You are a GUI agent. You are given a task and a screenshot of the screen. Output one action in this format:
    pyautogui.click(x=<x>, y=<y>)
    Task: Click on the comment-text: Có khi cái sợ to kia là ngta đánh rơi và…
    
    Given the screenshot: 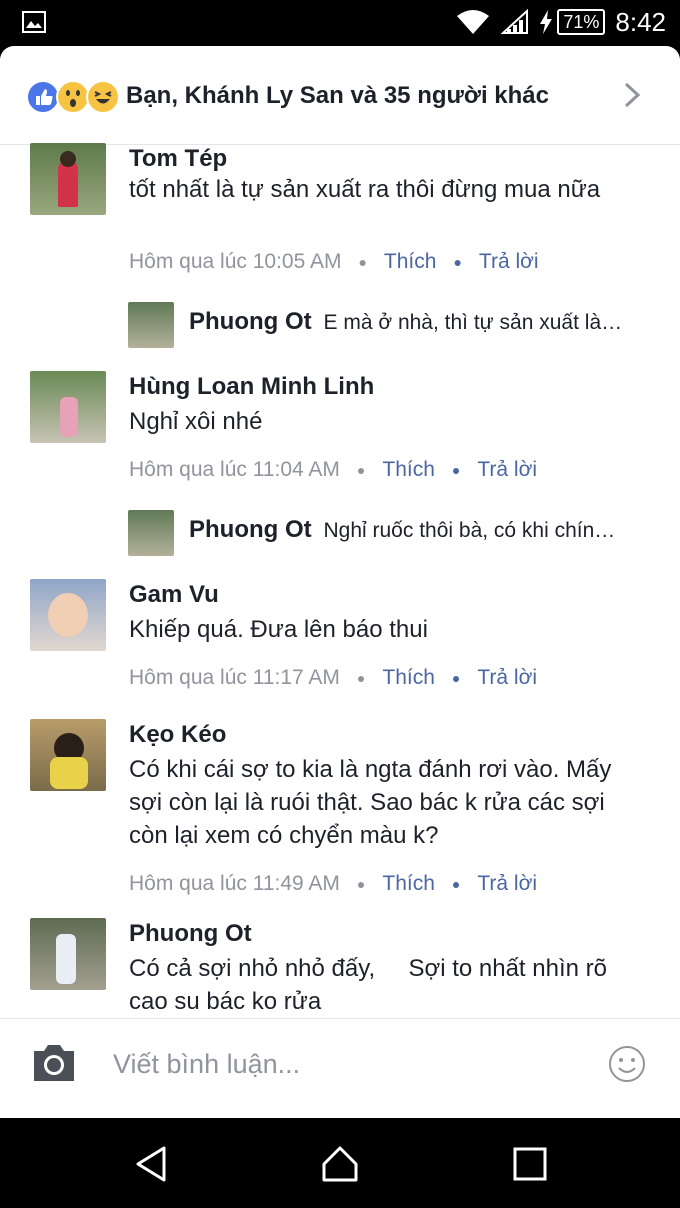 What is the action you would take?
    pyautogui.click(x=370, y=802)
    